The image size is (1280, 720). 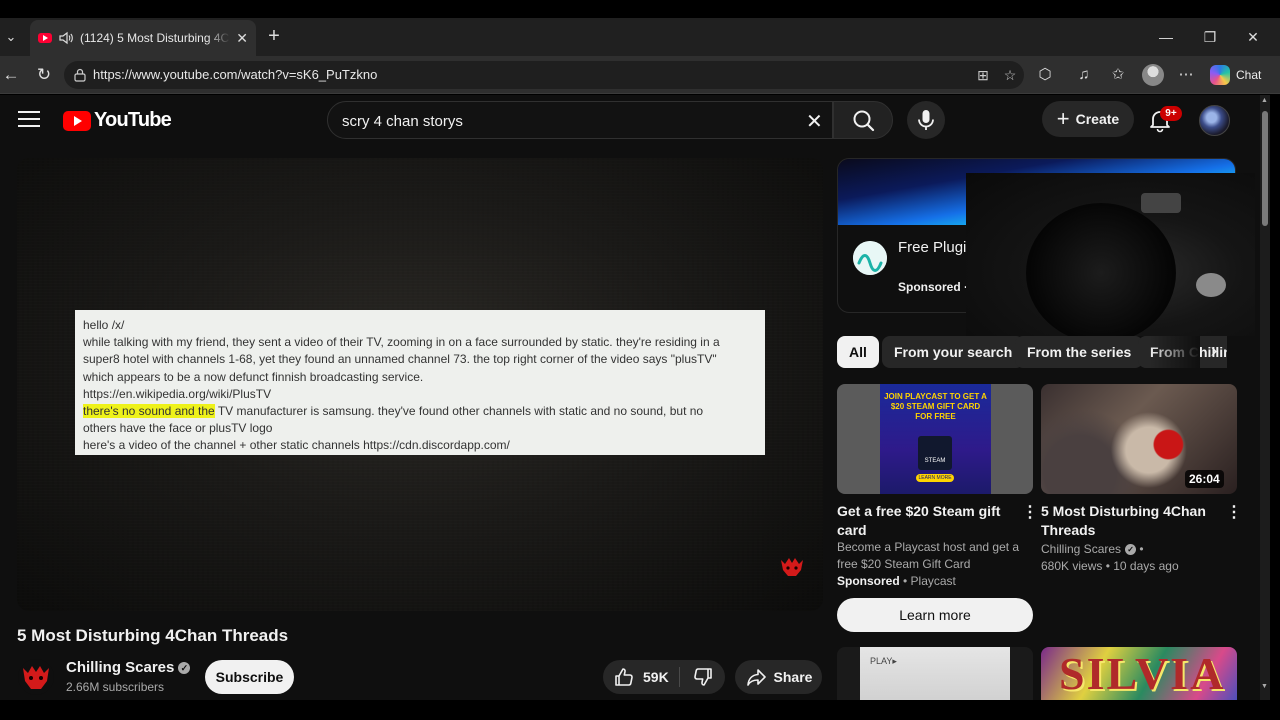 I want to click on extensions-puzzle-icon: ⬡, so click(x=1045, y=75).